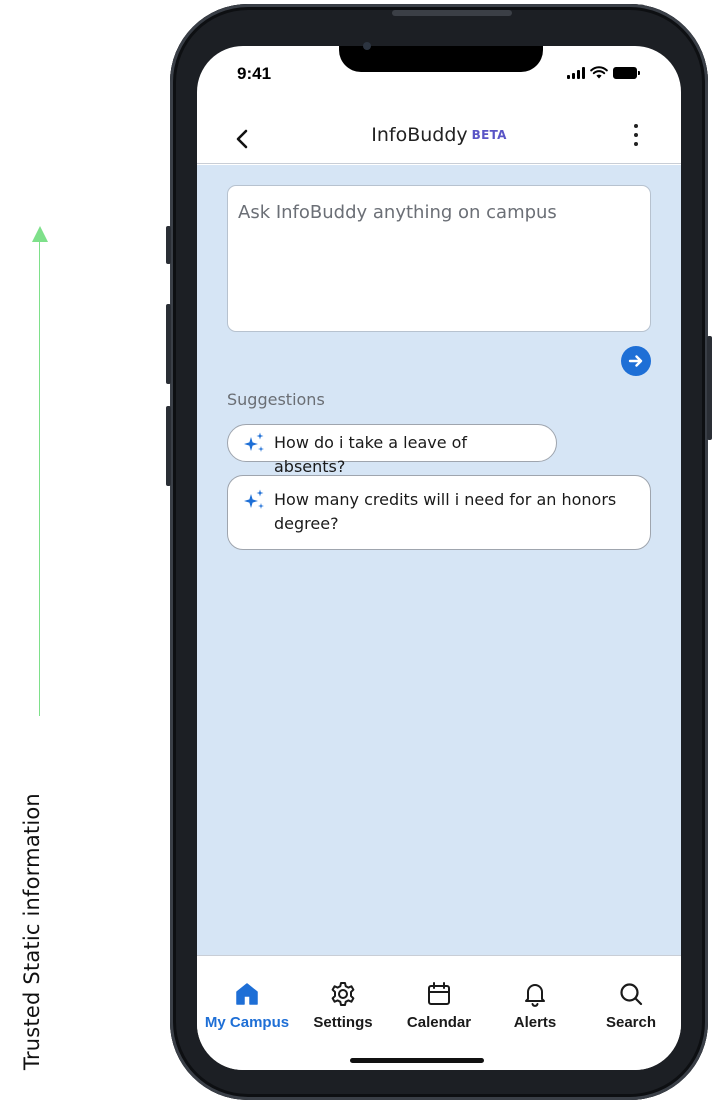 The image size is (718, 1104). I want to click on nav-label: Search, so click(631, 1022).